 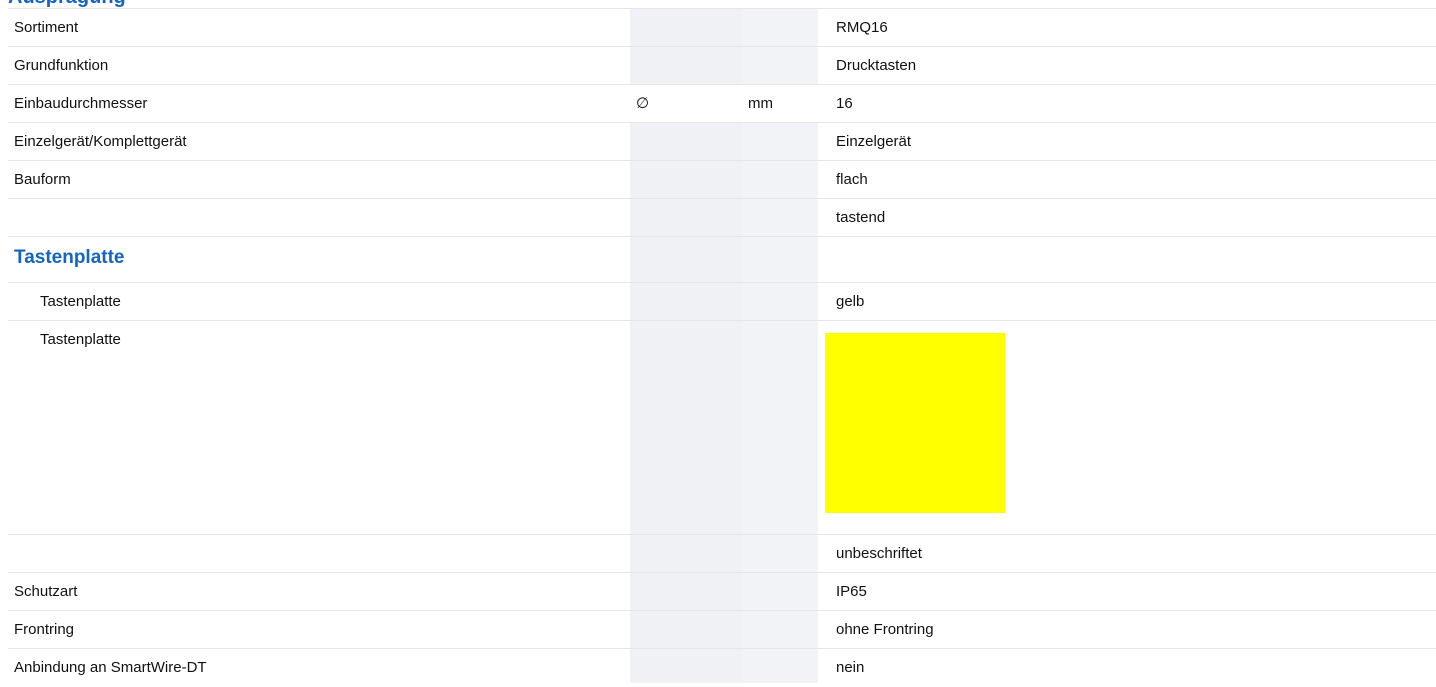 I want to click on table-row: Tastenplatte gelb, so click(x=718, y=302).